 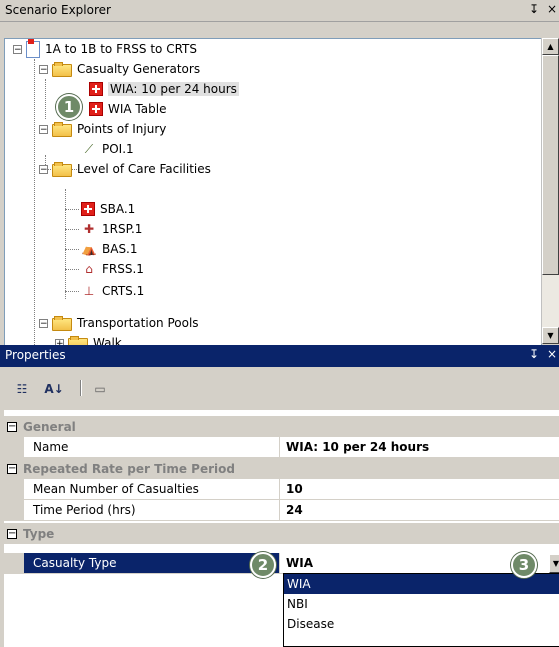 What do you see at coordinates (421, 584) in the screenshot?
I see `dropdown-option-wia: WIA` at bounding box center [421, 584].